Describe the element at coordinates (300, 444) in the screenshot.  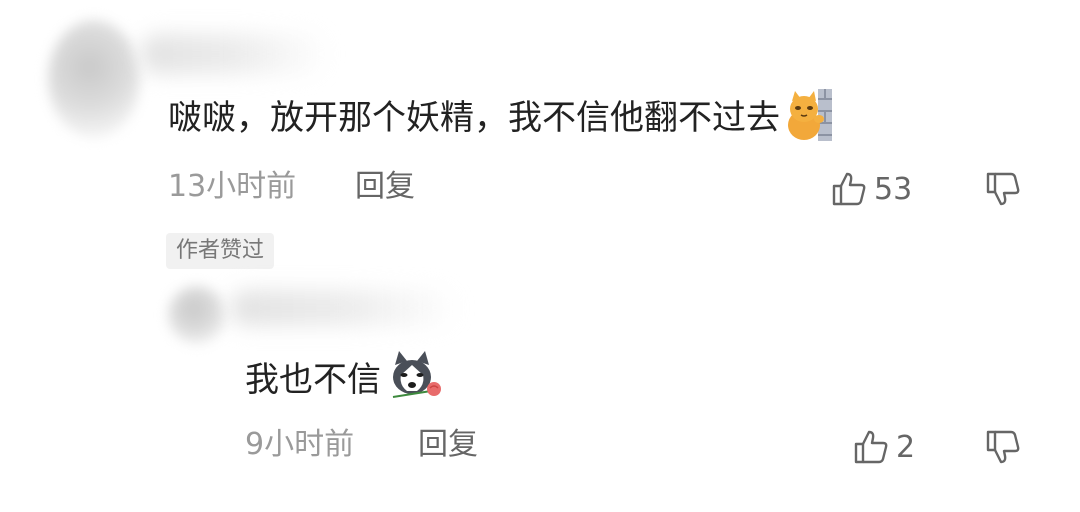
I see `comment-time: 9小时前` at that location.